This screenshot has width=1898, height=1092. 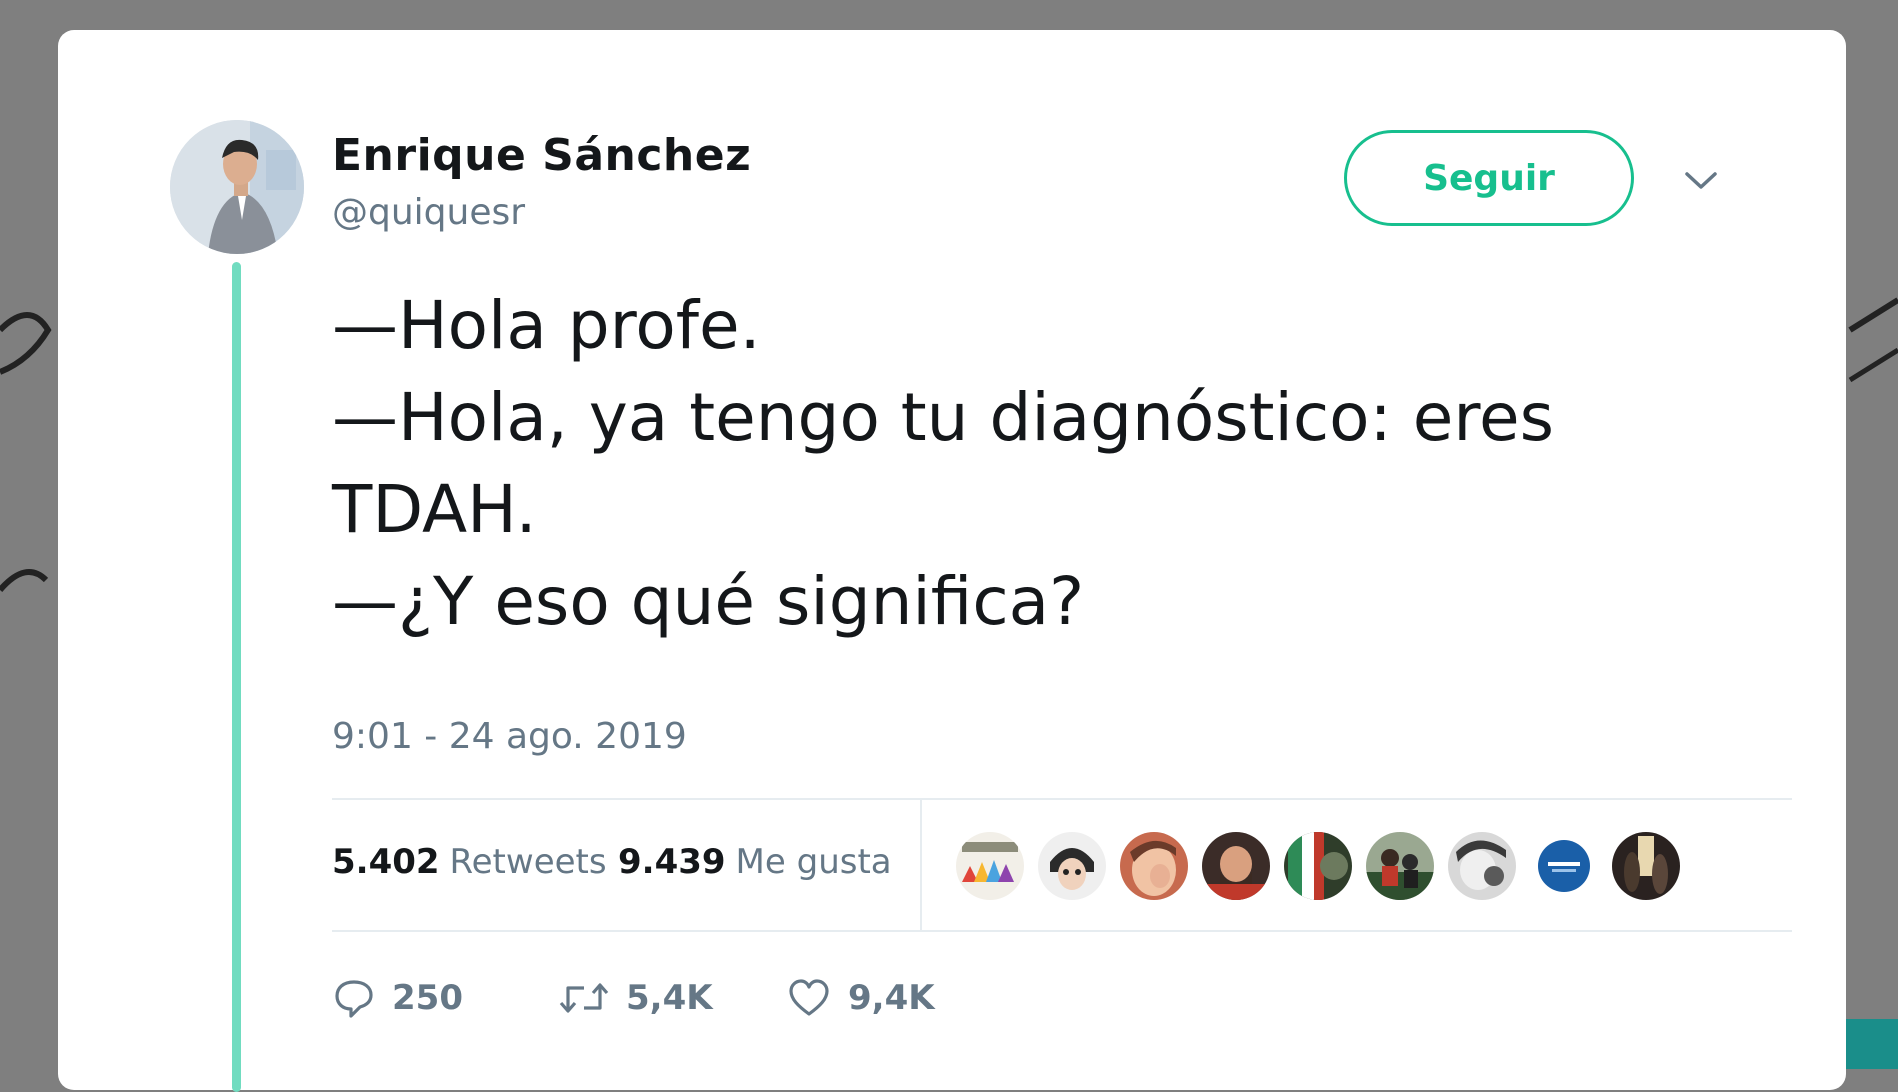 I want to click on likes-stat: 9.439 Me gusta, so click(x=755, y=862).